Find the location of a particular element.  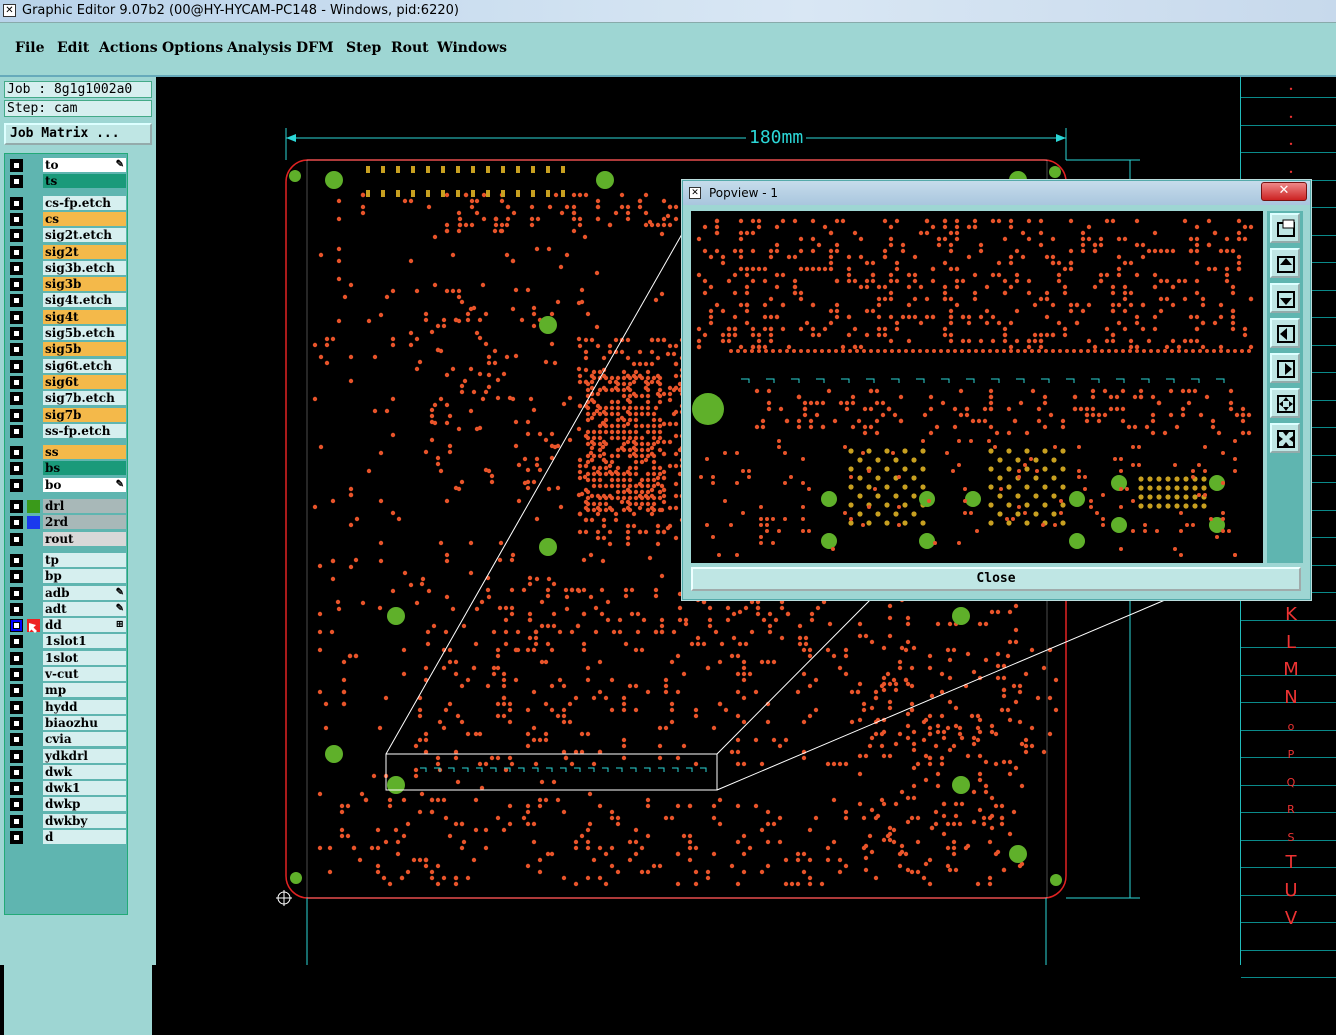

layer-row-cvia: cvia is located at coordinates (67, 739).